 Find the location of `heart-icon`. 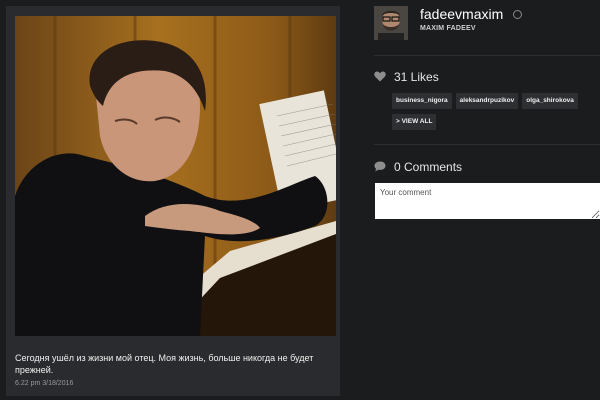

heart-icon is located at coordinates (380, 76).